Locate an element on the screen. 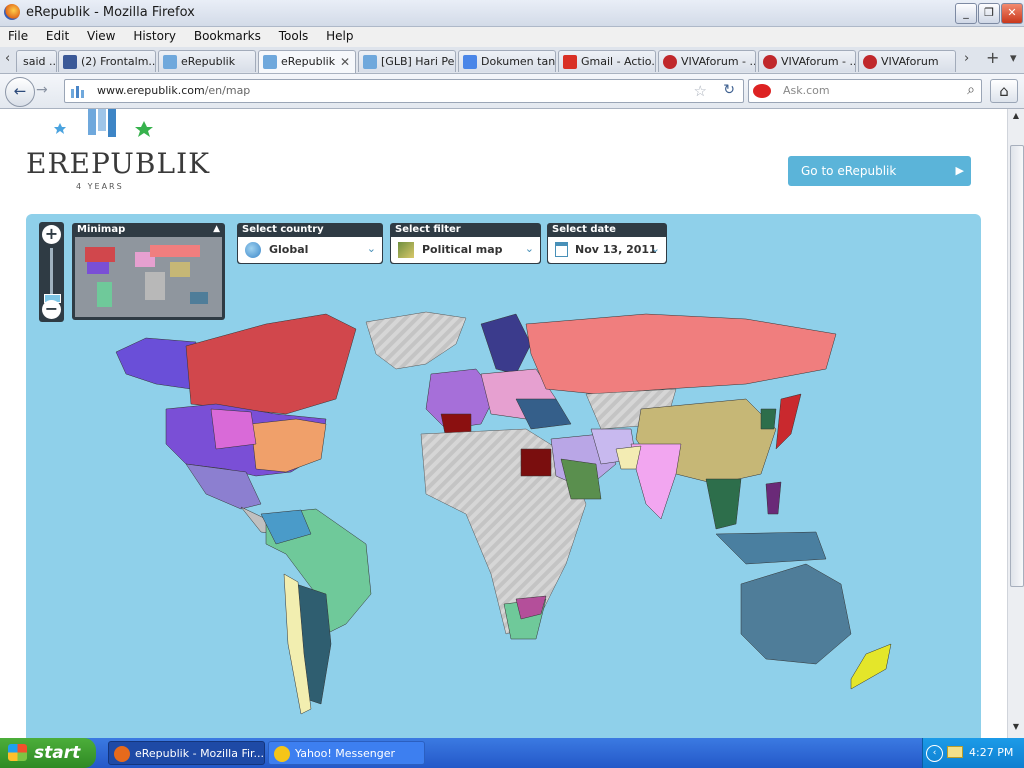  site-identity-icon is located at coordinates (77, 92).